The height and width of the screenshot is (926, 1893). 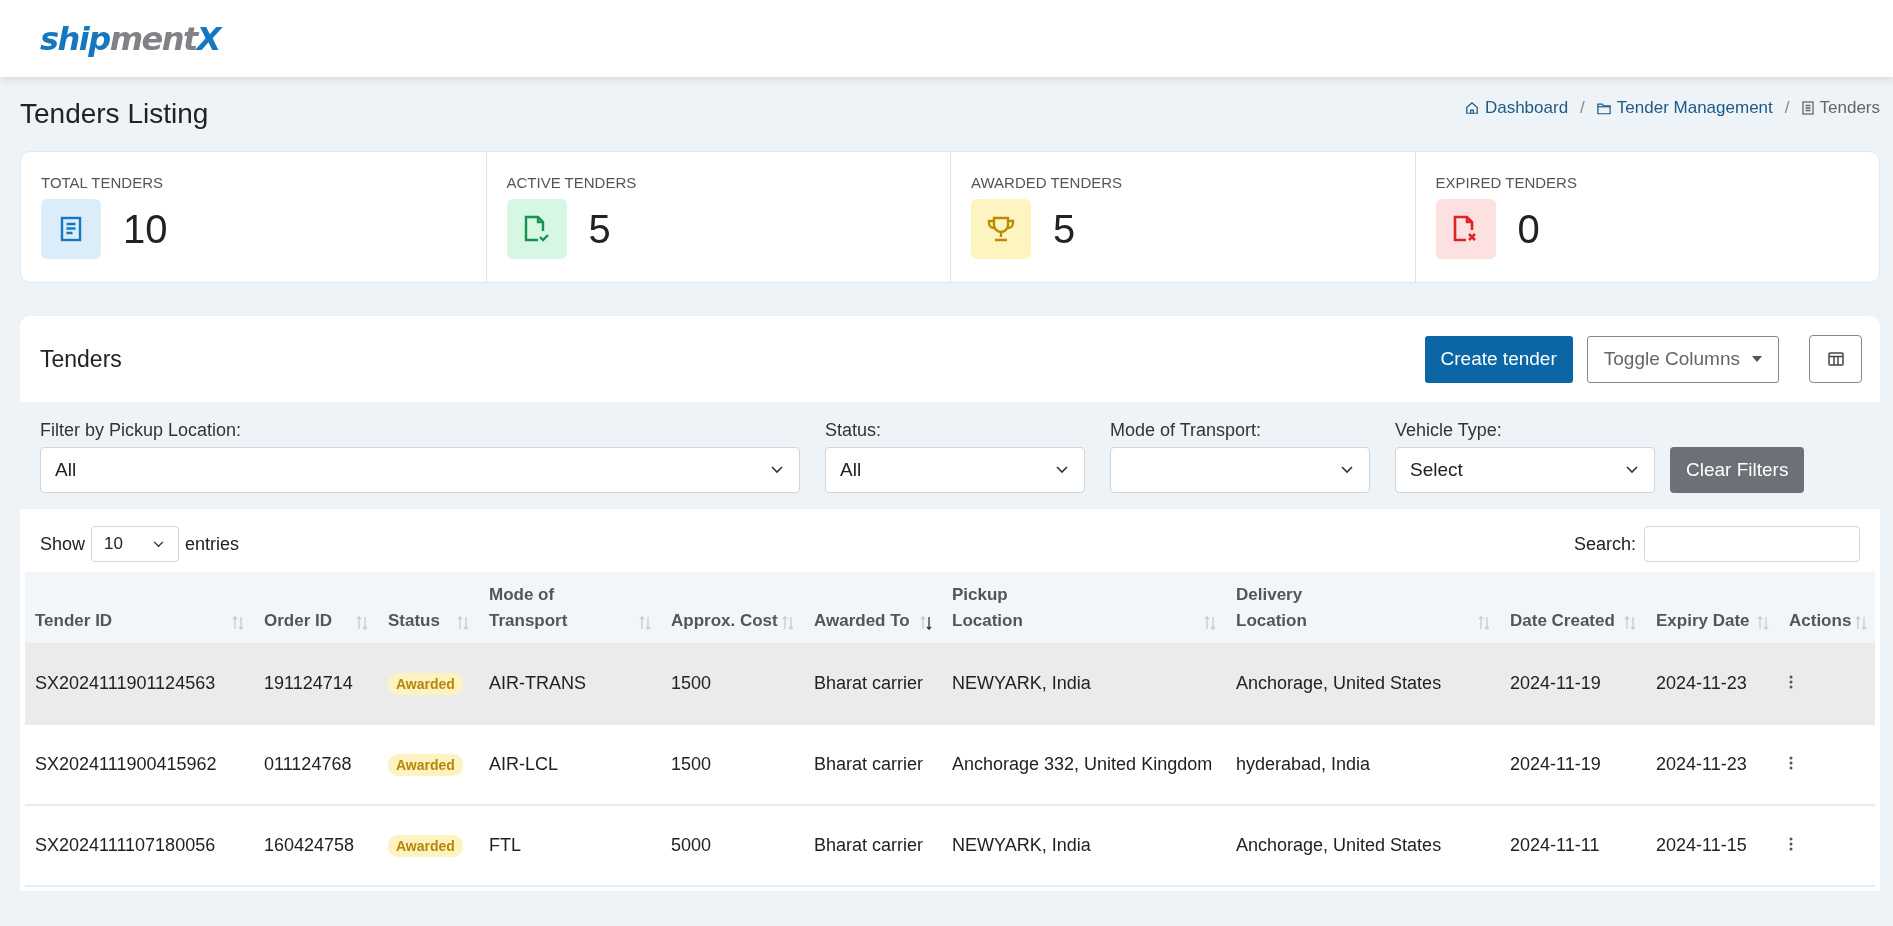 I want to click on stat-label: AWARDED TENDERS, so click(x=1047, y=182).